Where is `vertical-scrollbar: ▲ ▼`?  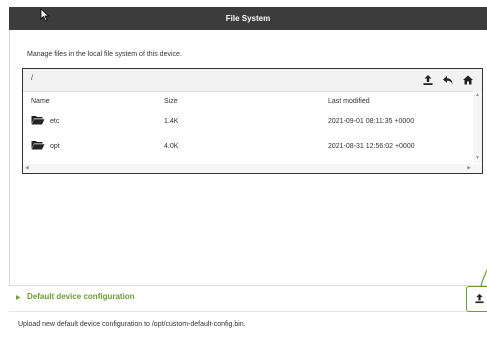 vertical-scrollbar: ▲ ▼ is located at coordinates (477, 127).